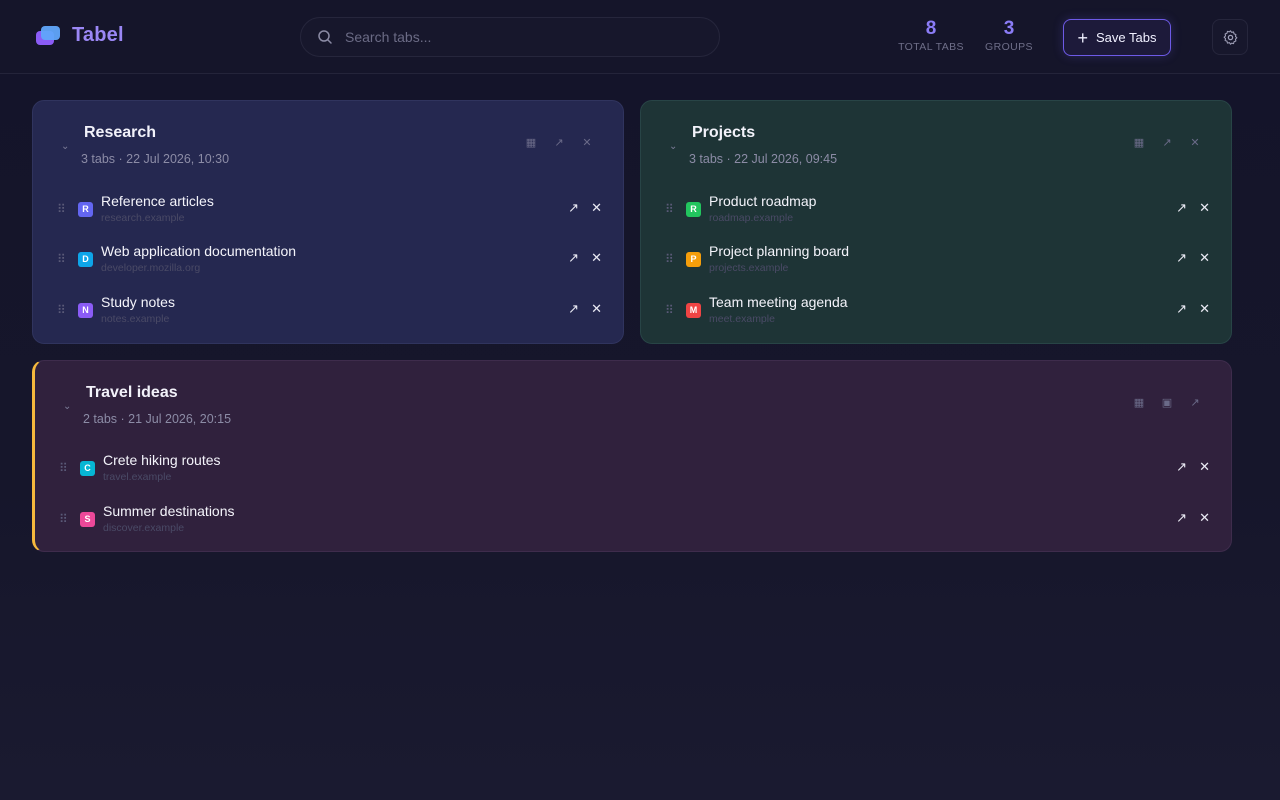 Image resolution: width=1280 pixels, height=800 pixels. I want to click on tab-title: Reference articles, so click(157, 201).